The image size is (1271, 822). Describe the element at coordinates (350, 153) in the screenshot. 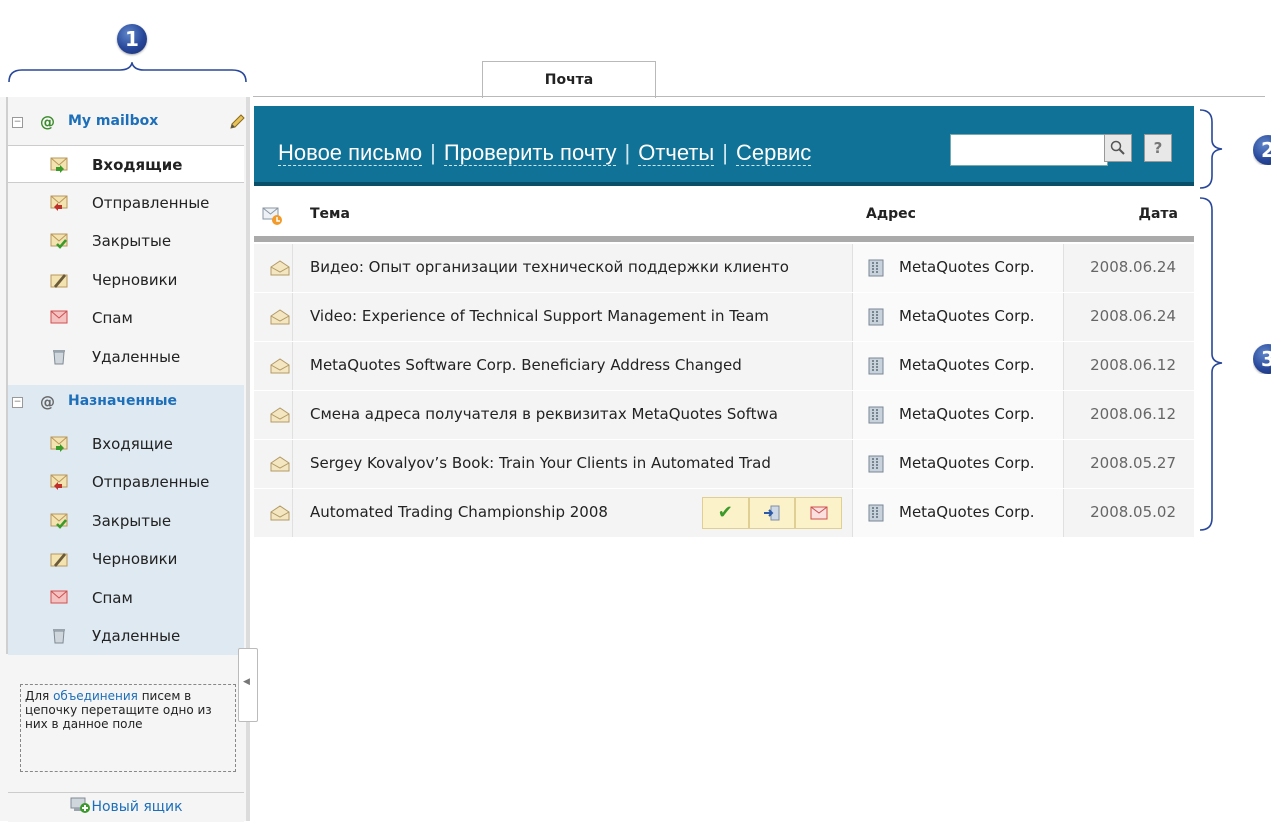

I see `new-message-link: Новое письмо` at that location.